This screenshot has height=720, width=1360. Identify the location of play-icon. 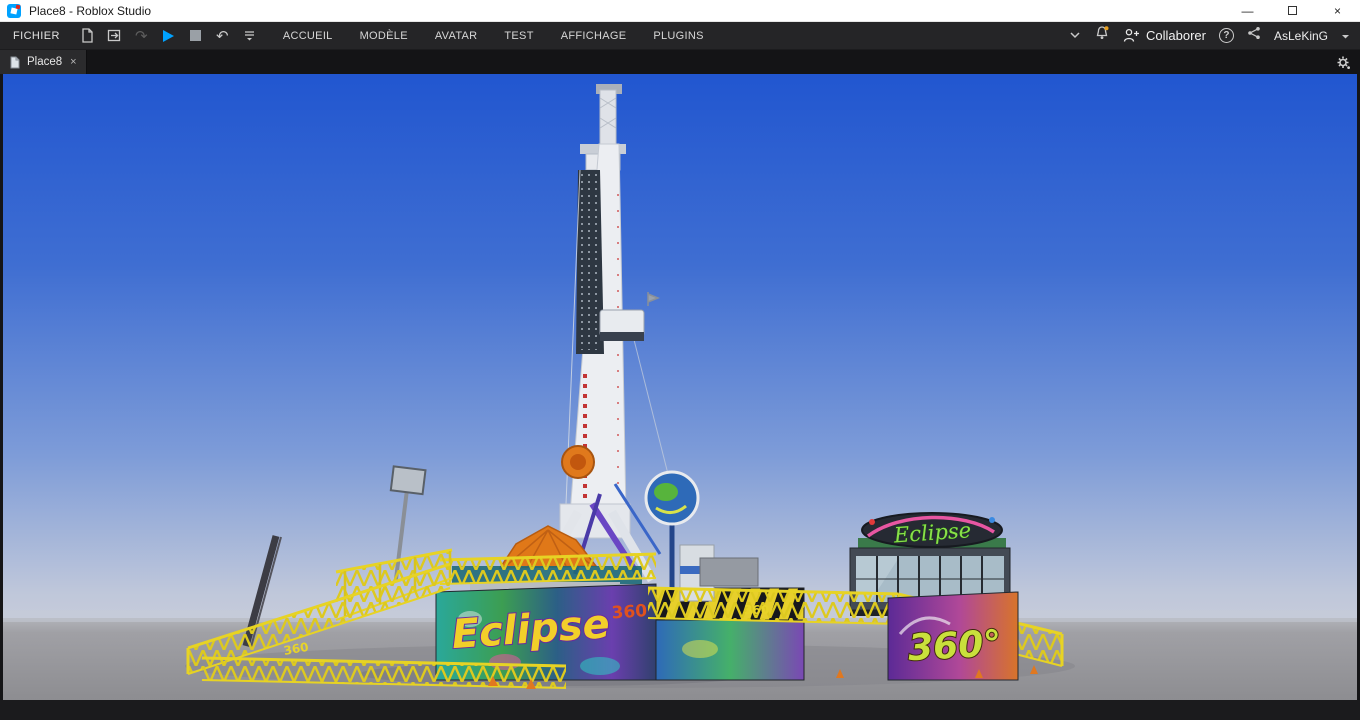
(168, 35).